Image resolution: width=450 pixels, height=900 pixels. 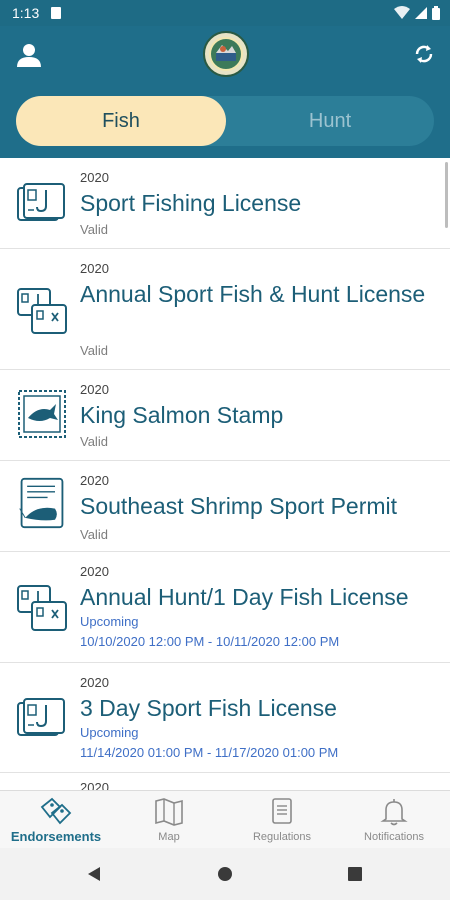 I want to click on profile-icon, so click(x=29, y=55).